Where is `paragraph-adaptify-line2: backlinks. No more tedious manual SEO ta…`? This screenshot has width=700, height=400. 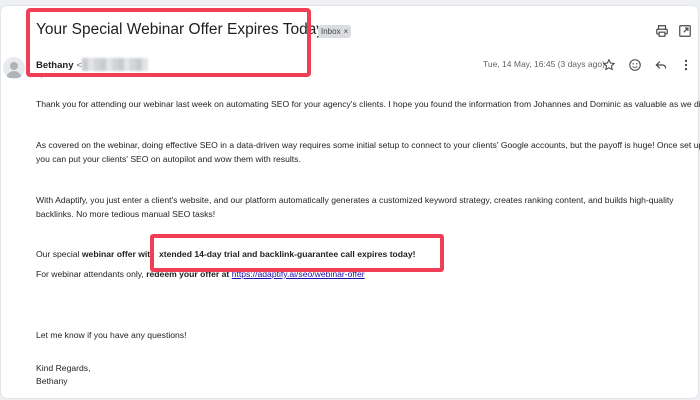
paragraph-adaptify-line2: backlinks. No more tedious manual SEO ta… is located at coordinates (126, 214).